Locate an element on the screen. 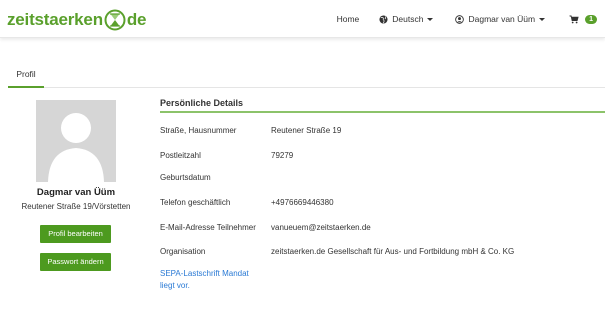 The height and width of the screenshot is (323, 605). cart-count-badge: 1 is located at coordinates (591, 19).